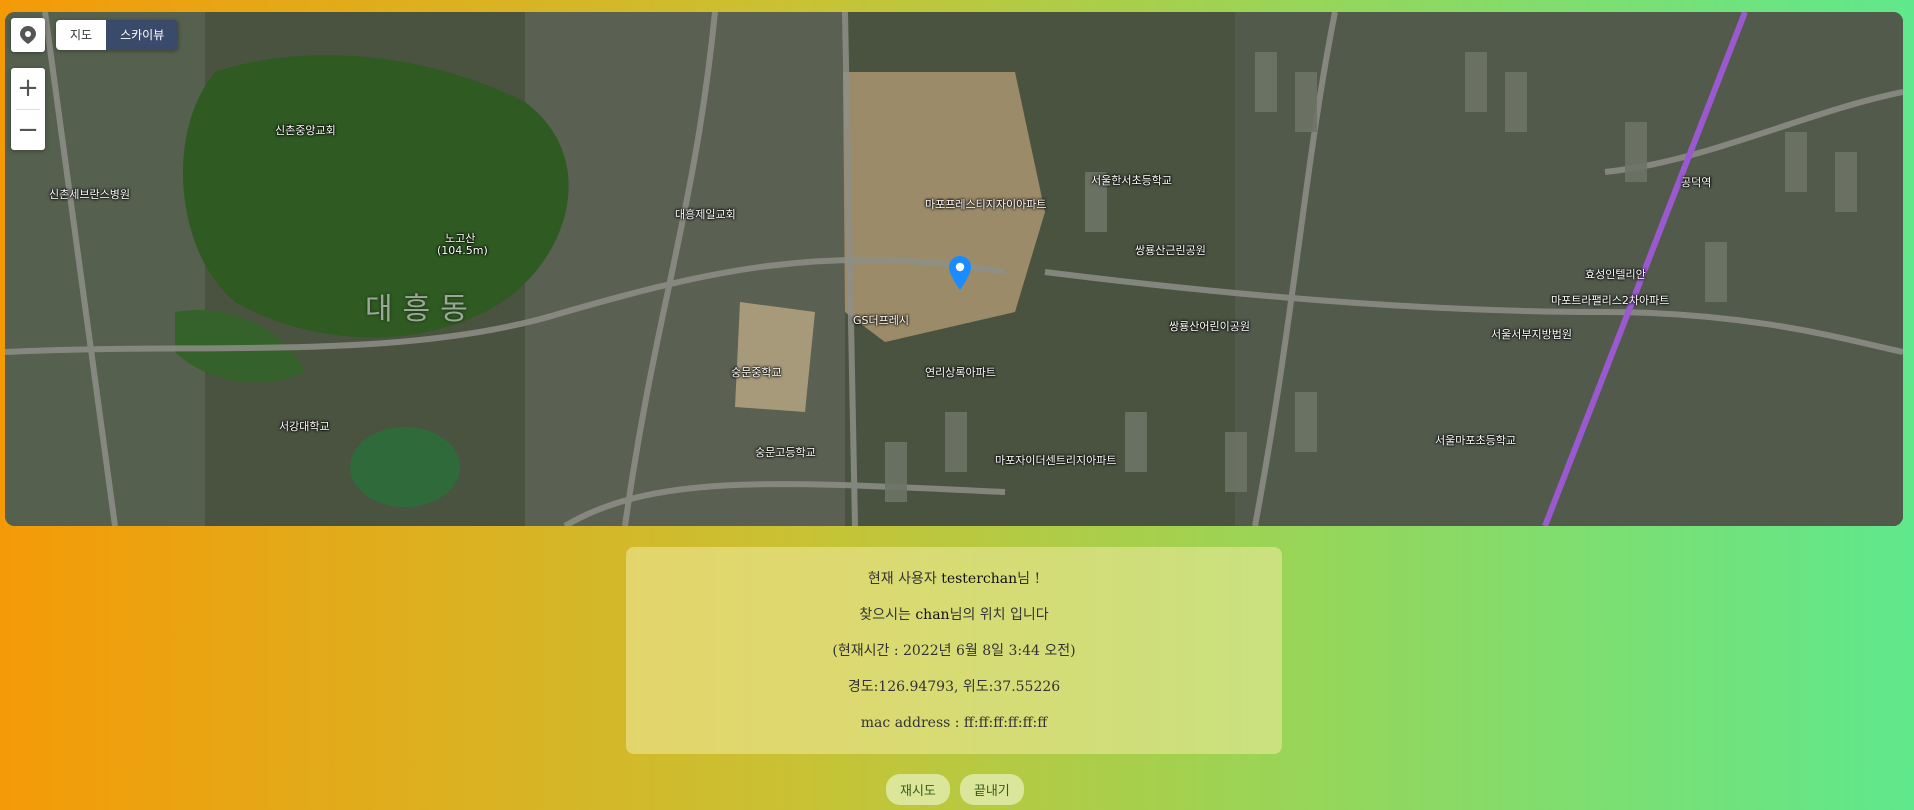  What do you see at coordinates (304, 426) in the screenshot?
I see `map-label-school-1: 서강대학교` at bounding box center [304, 426].